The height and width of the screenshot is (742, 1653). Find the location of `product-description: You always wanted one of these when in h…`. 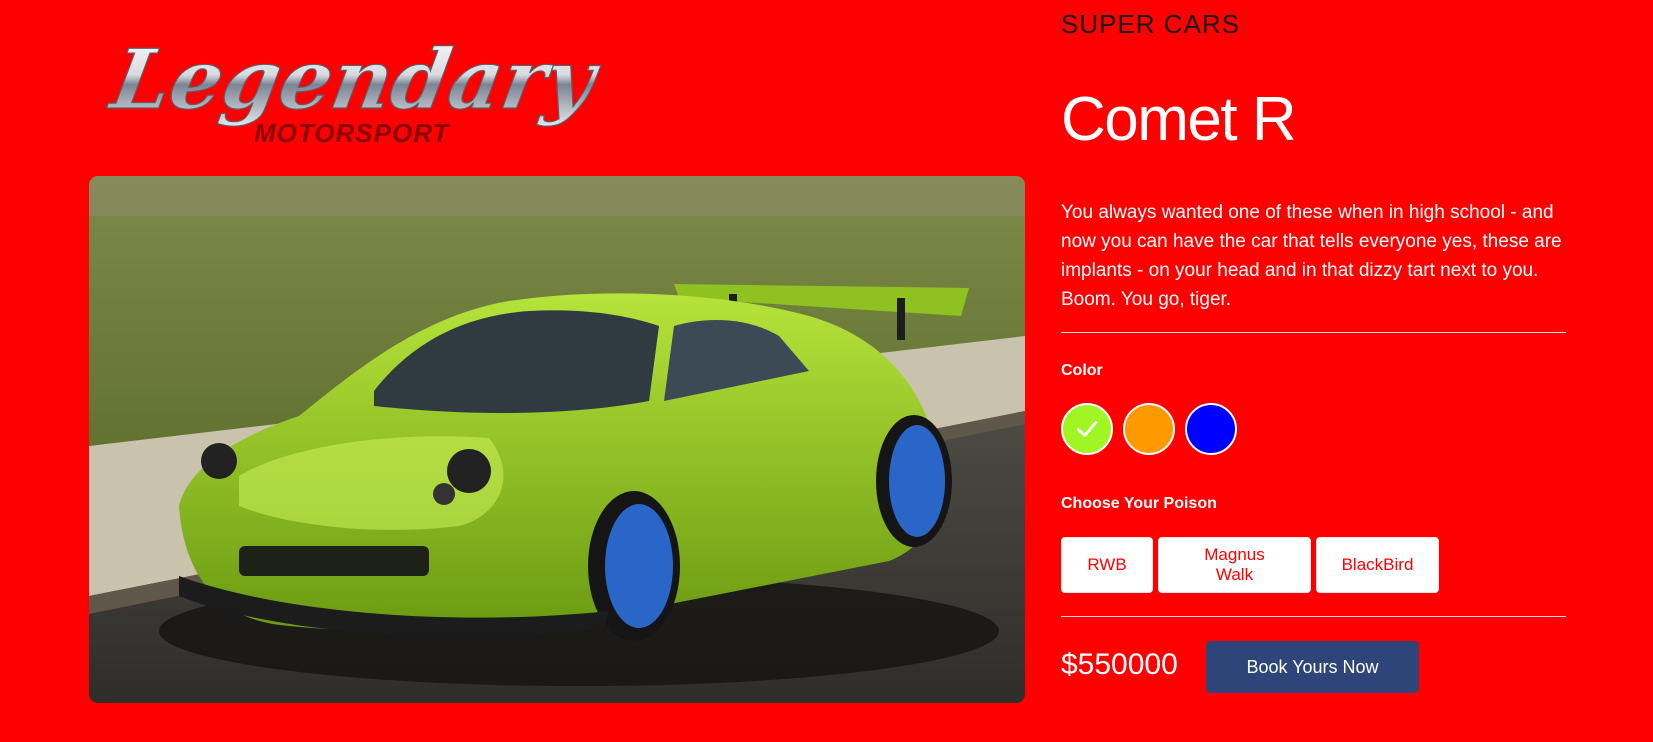

product-description: You always wanted one of these when in h… is located at coordinates (1311, 256).